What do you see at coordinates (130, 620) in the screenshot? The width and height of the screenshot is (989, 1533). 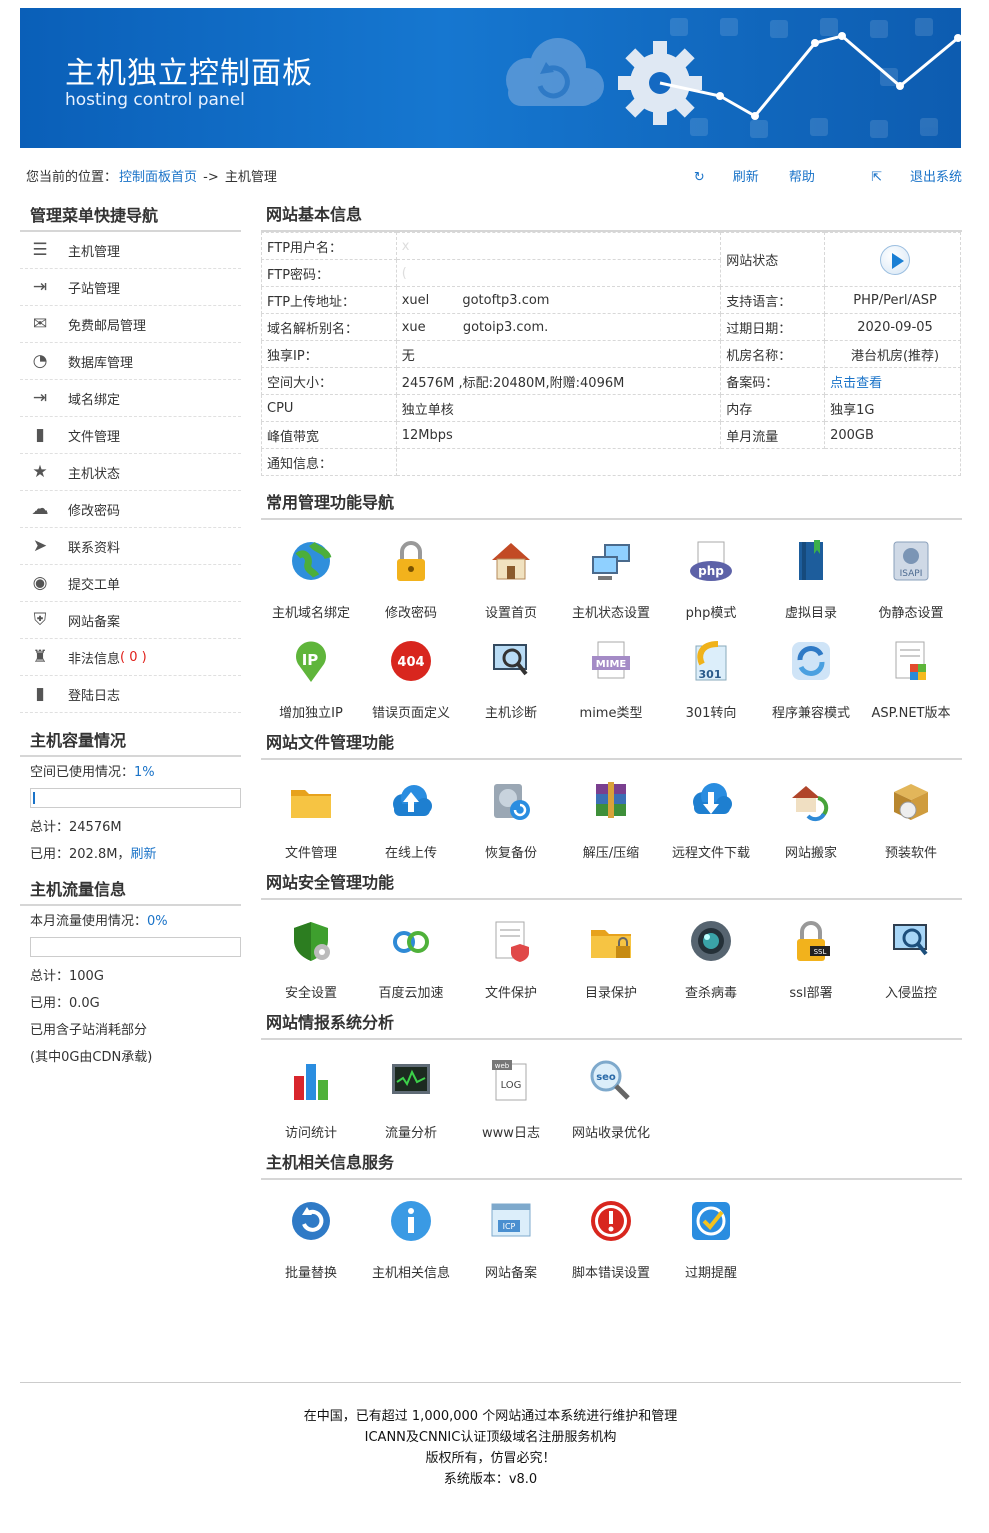 I see `sidebar-item: ⛨ 网站备案` at bounding box center [130, 620].